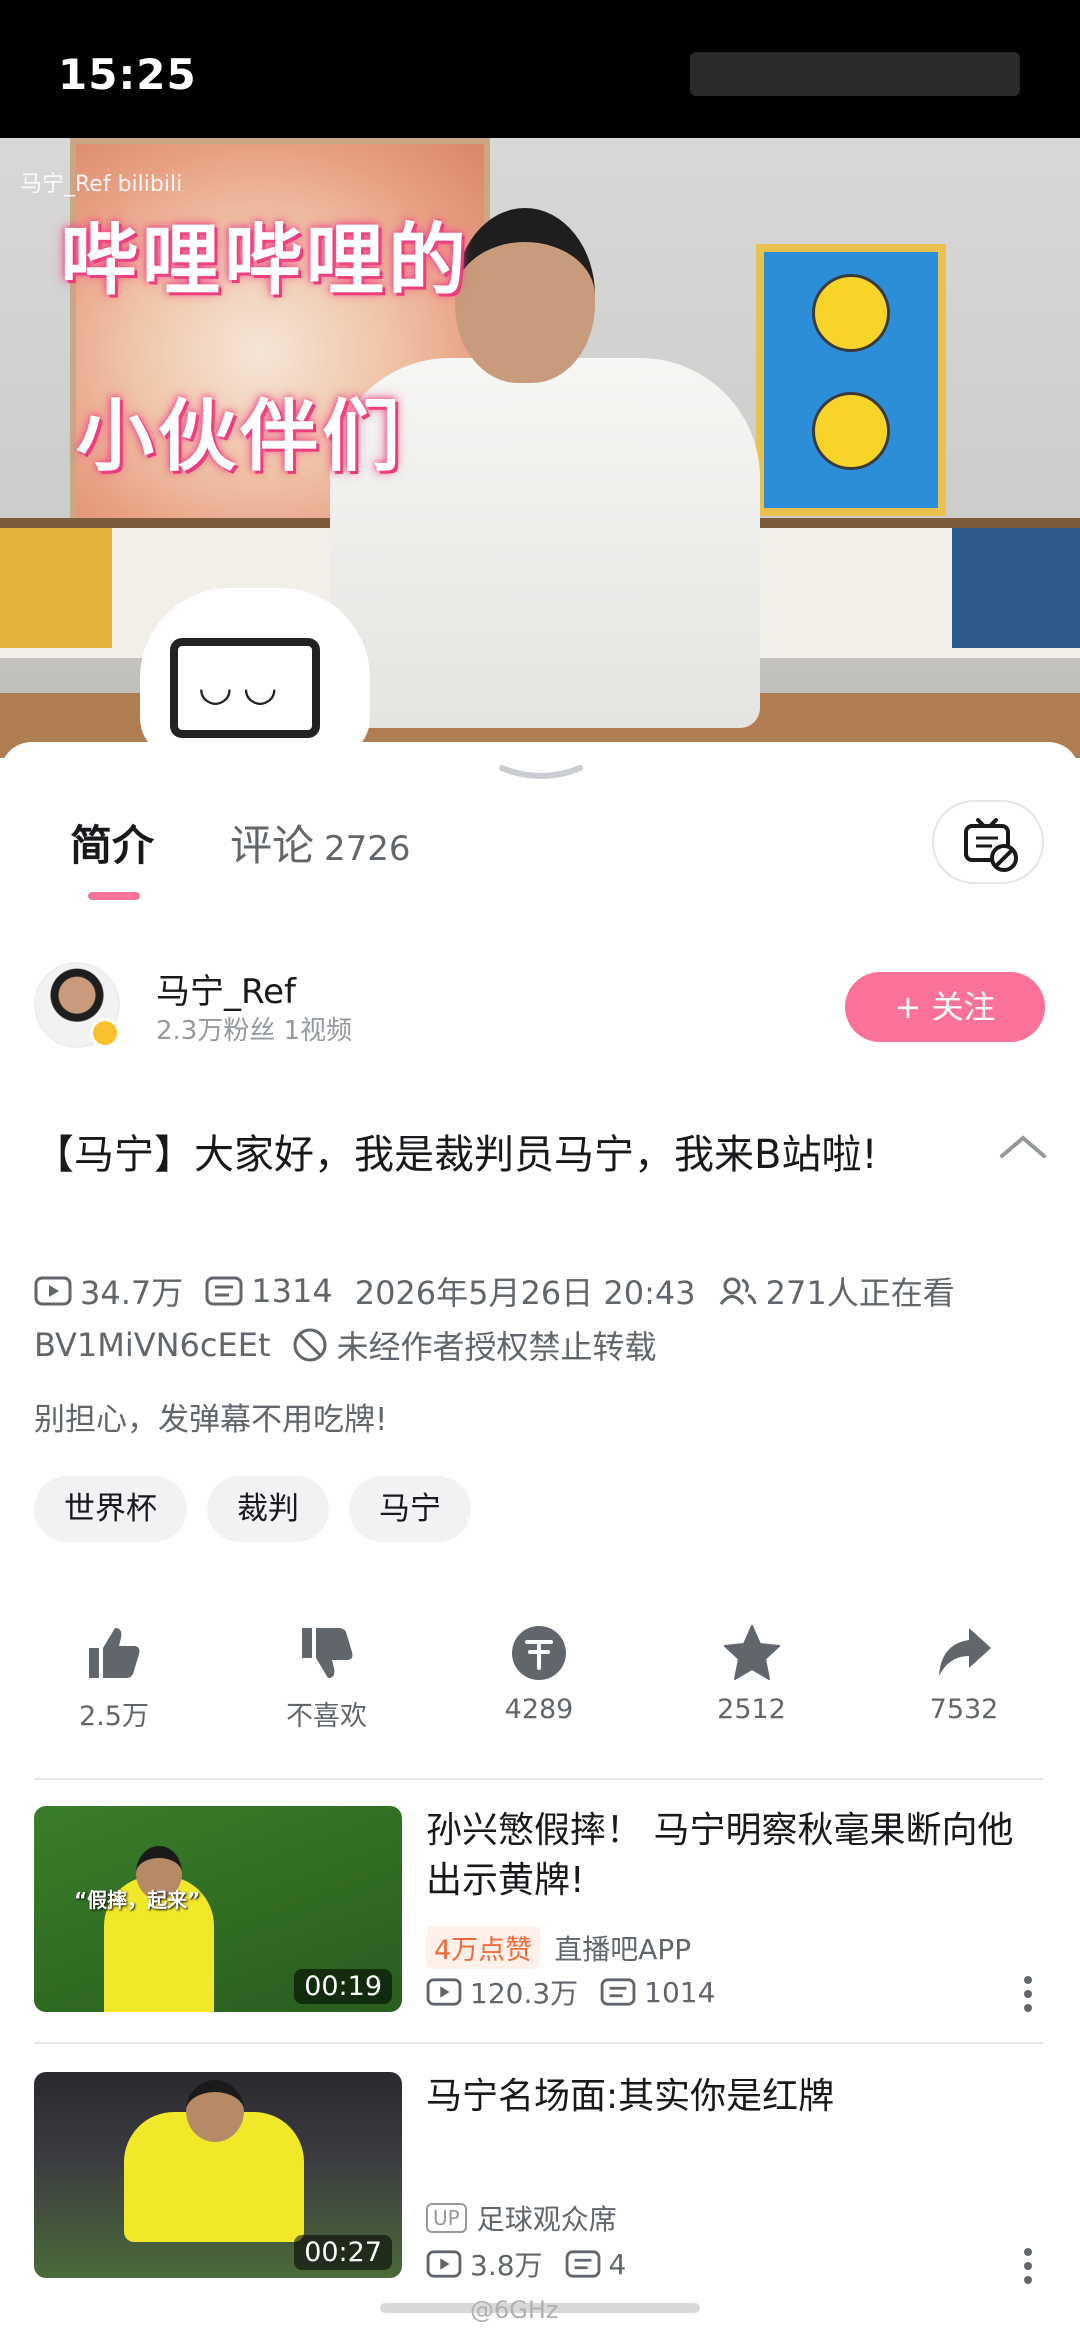  I want to click on source-name: 足球观众席, so click(546, 2219).